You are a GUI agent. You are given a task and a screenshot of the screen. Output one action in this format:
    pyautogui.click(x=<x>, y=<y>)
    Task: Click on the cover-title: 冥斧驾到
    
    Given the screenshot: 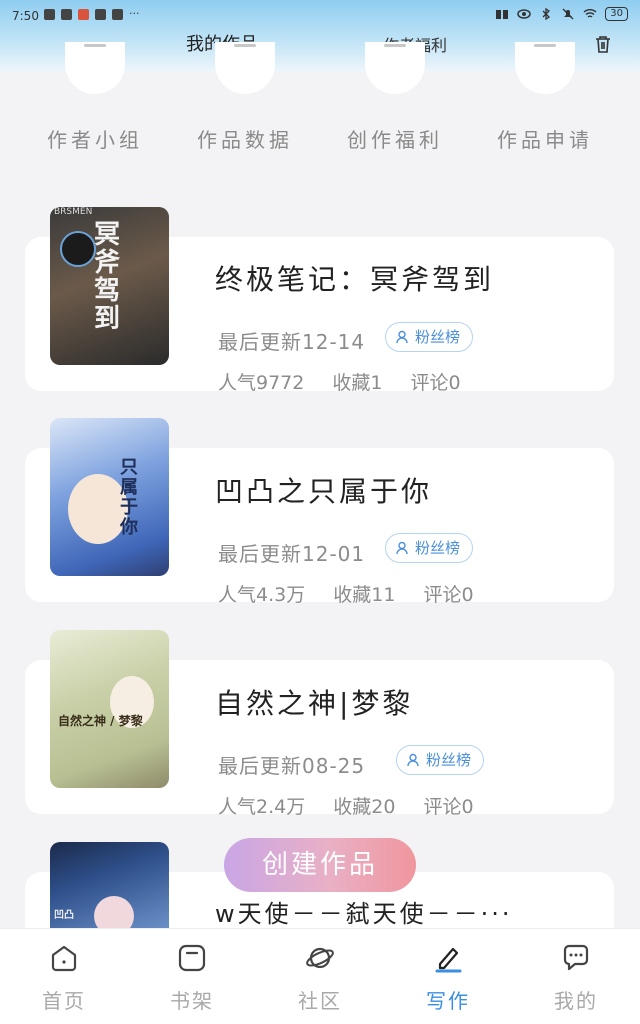 What is the action you would take?
    pyautogui.click(x=107, y=277)
    